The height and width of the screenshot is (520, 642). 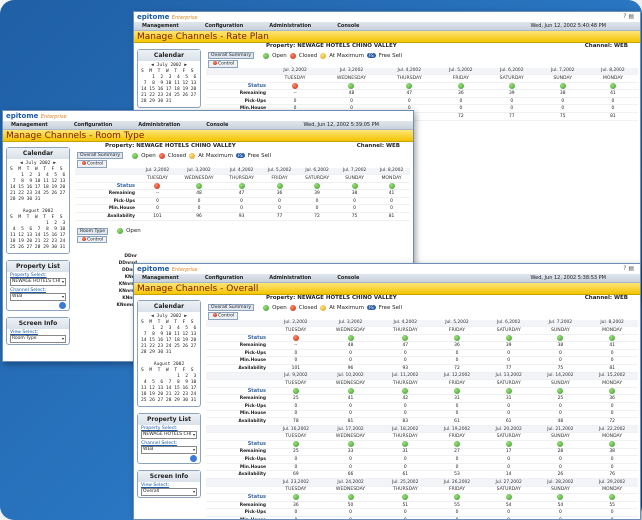 What do you see at coordinates (93, 231) in the screenshot?
I see `tab-room-type: Room Type` at bounding box center [93, 231].